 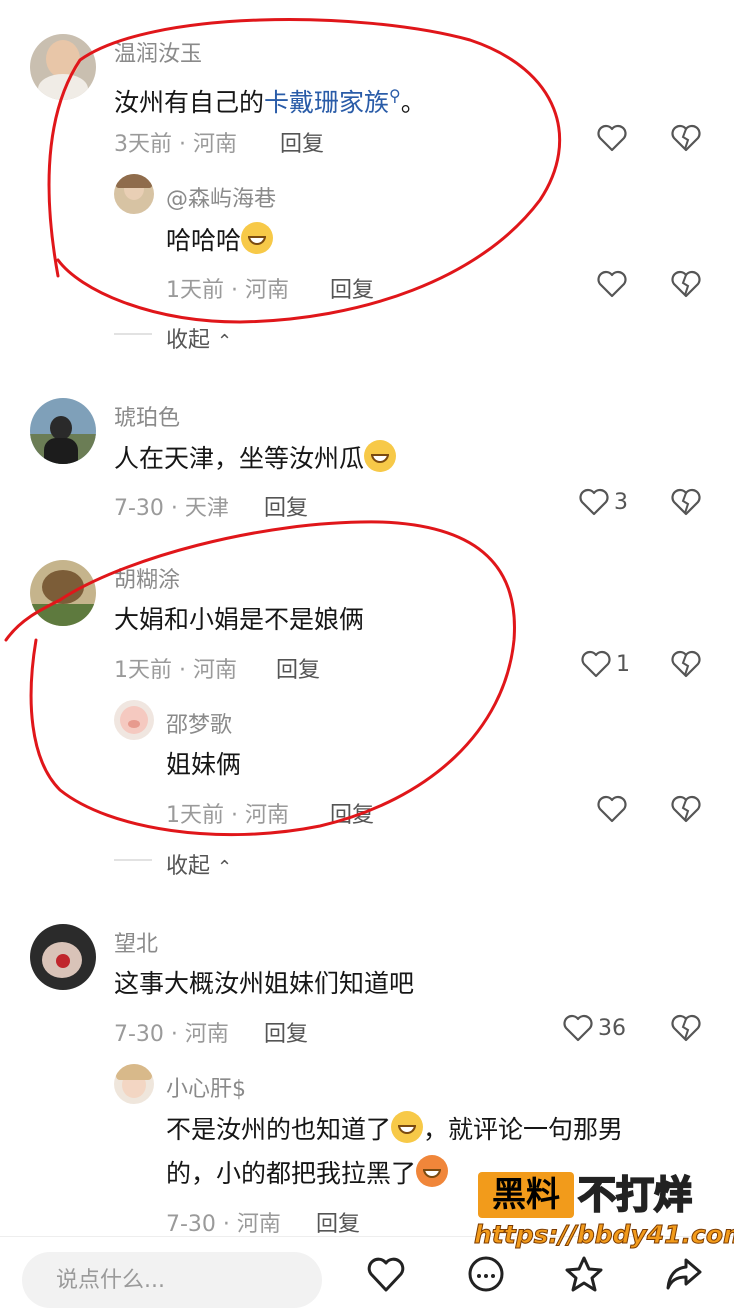 I want to click on search-link: 卡戴珊家族, so click(x=326, y=102).